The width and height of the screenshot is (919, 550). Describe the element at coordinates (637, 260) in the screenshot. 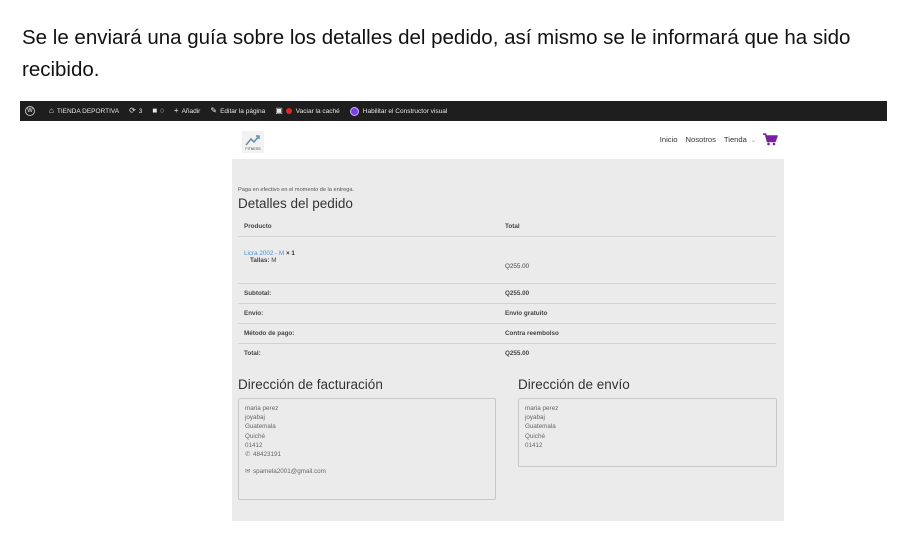

I see `product-total: Q255.00` at that location.